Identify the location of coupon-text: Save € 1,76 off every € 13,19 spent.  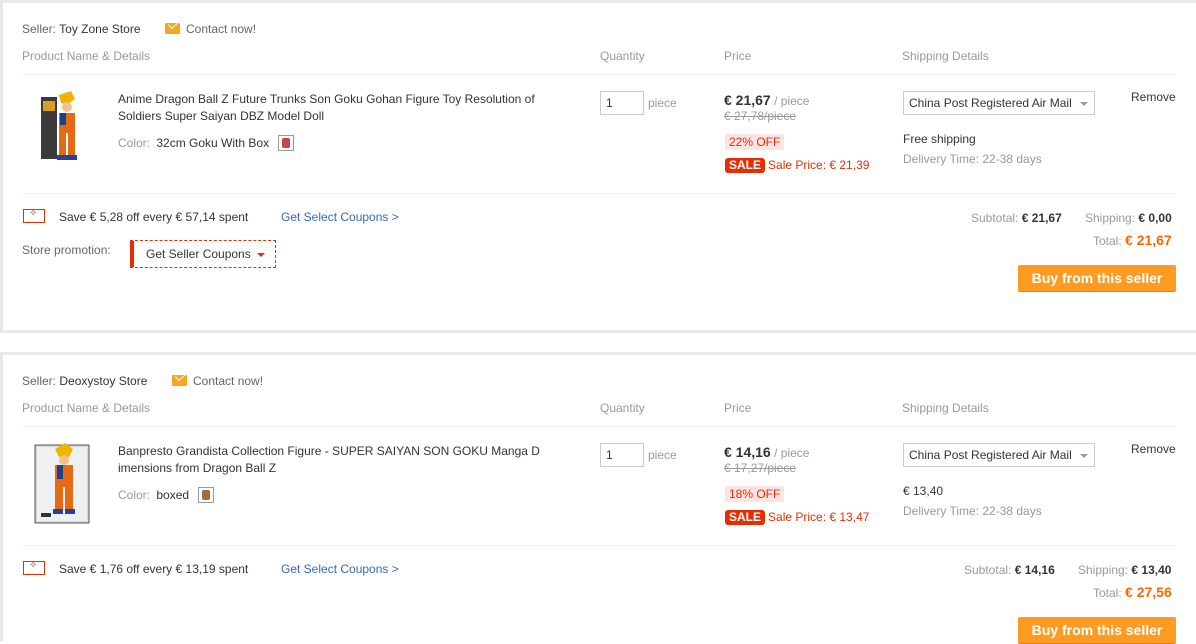
(154, 569).